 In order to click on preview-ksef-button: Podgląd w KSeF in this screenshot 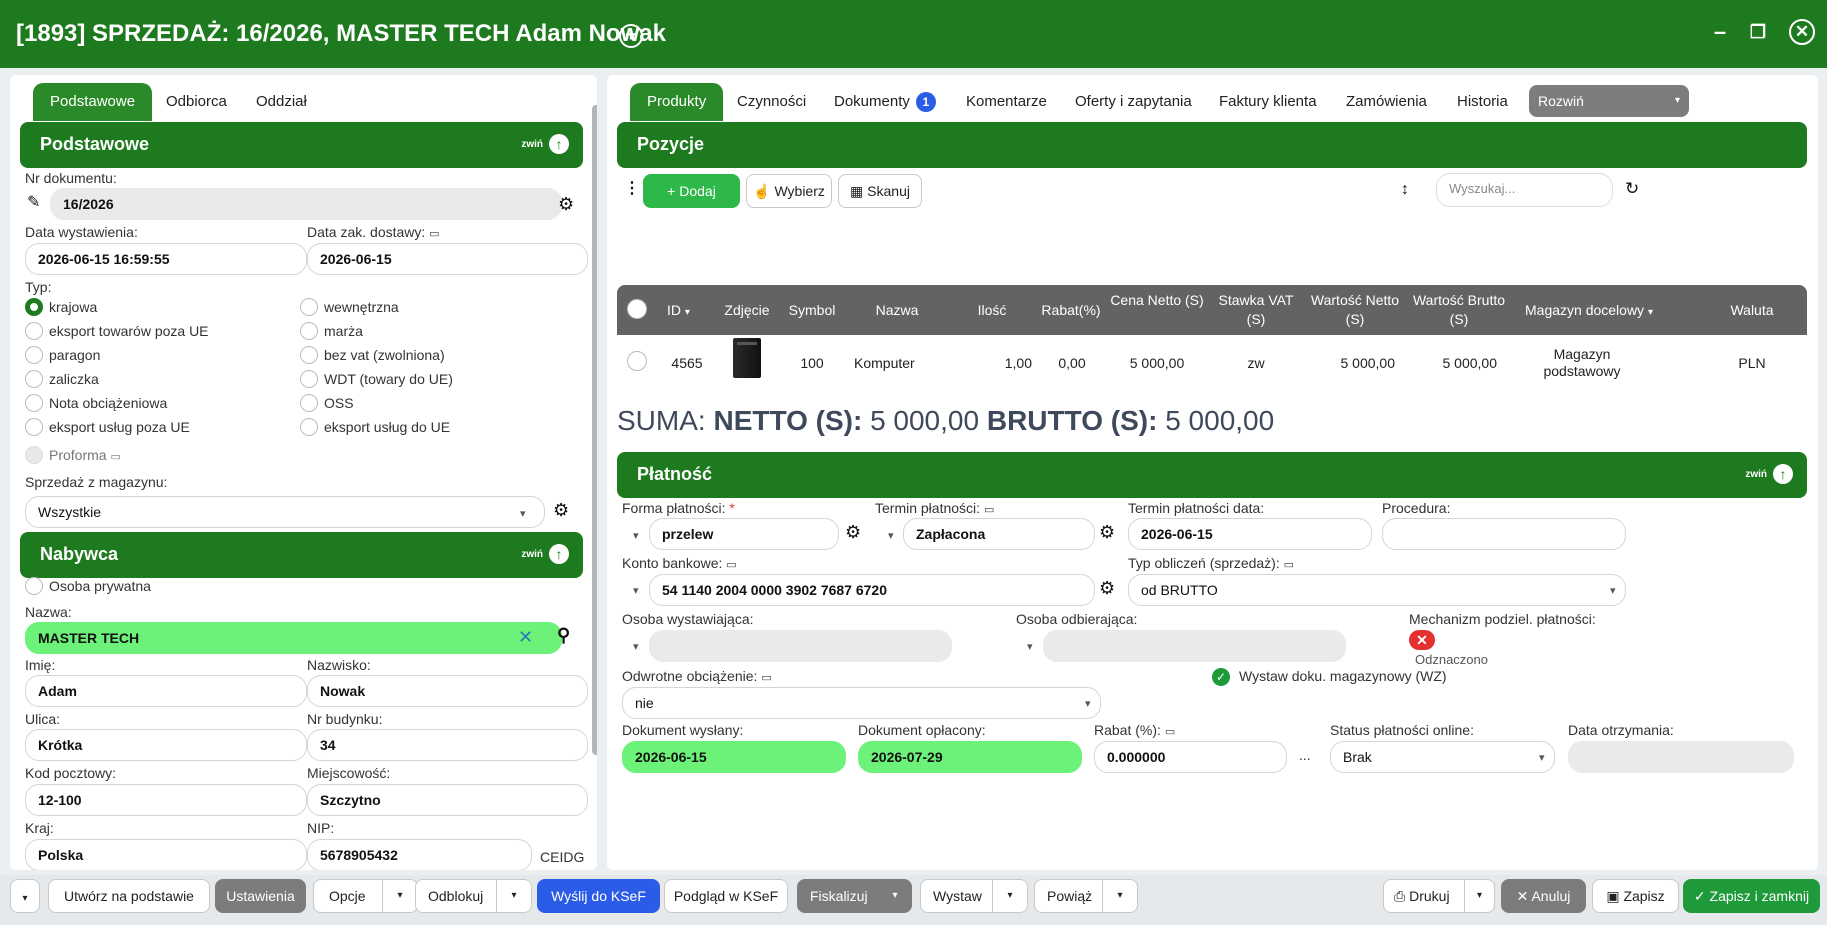, I will do `click(726, 896)`.